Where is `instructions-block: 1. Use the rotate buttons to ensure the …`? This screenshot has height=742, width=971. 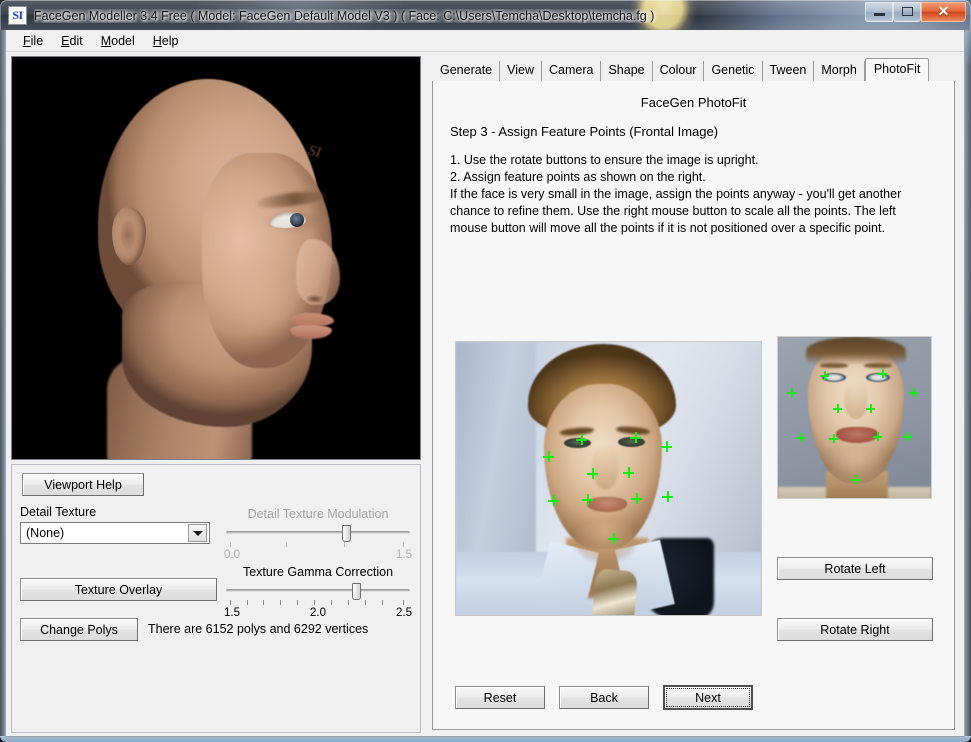 instructions-block: 1. Use the rotate buttons to ensure the … is located at coordinates (693, 194).